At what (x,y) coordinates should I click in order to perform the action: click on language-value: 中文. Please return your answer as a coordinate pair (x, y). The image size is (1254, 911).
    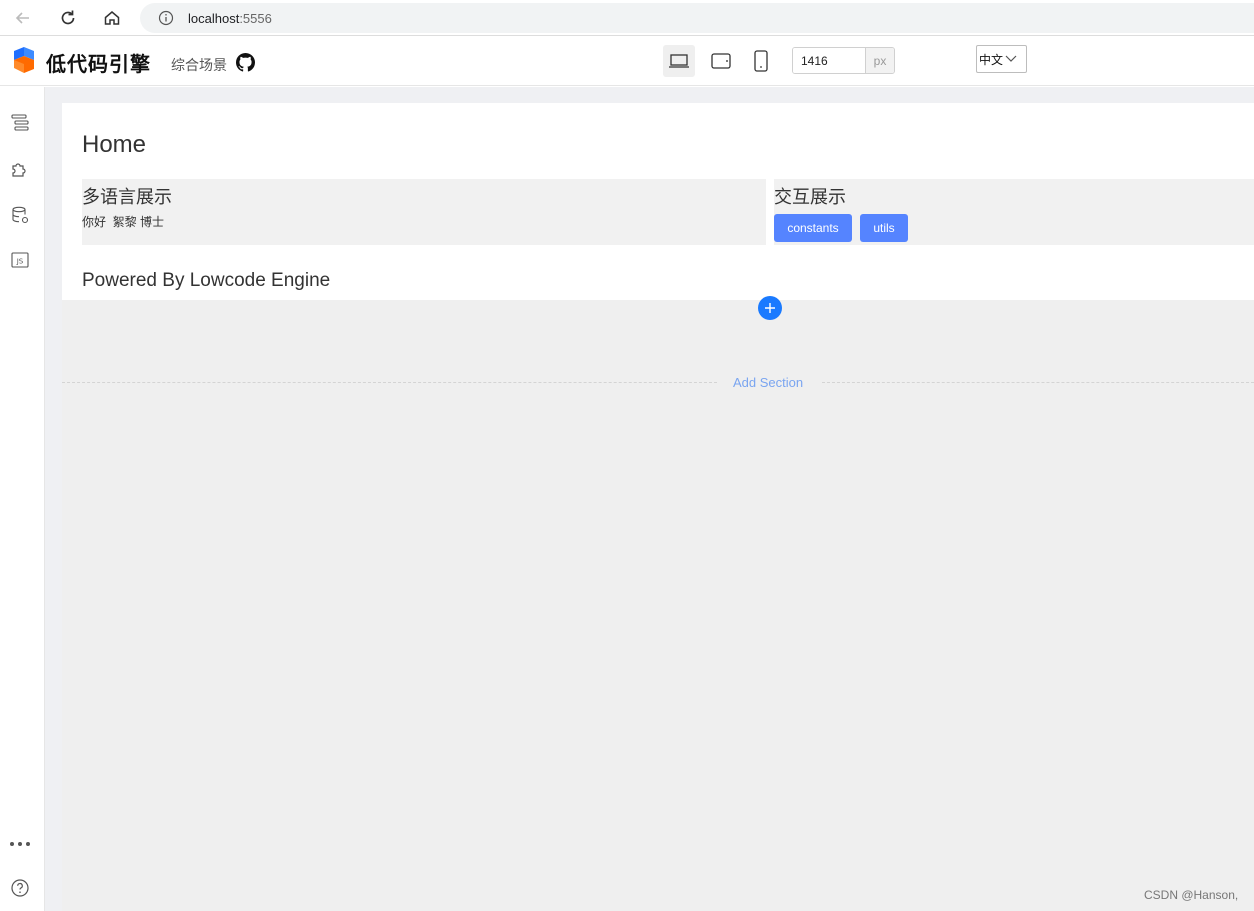
    Looking at the image, I should click on (991, 59).